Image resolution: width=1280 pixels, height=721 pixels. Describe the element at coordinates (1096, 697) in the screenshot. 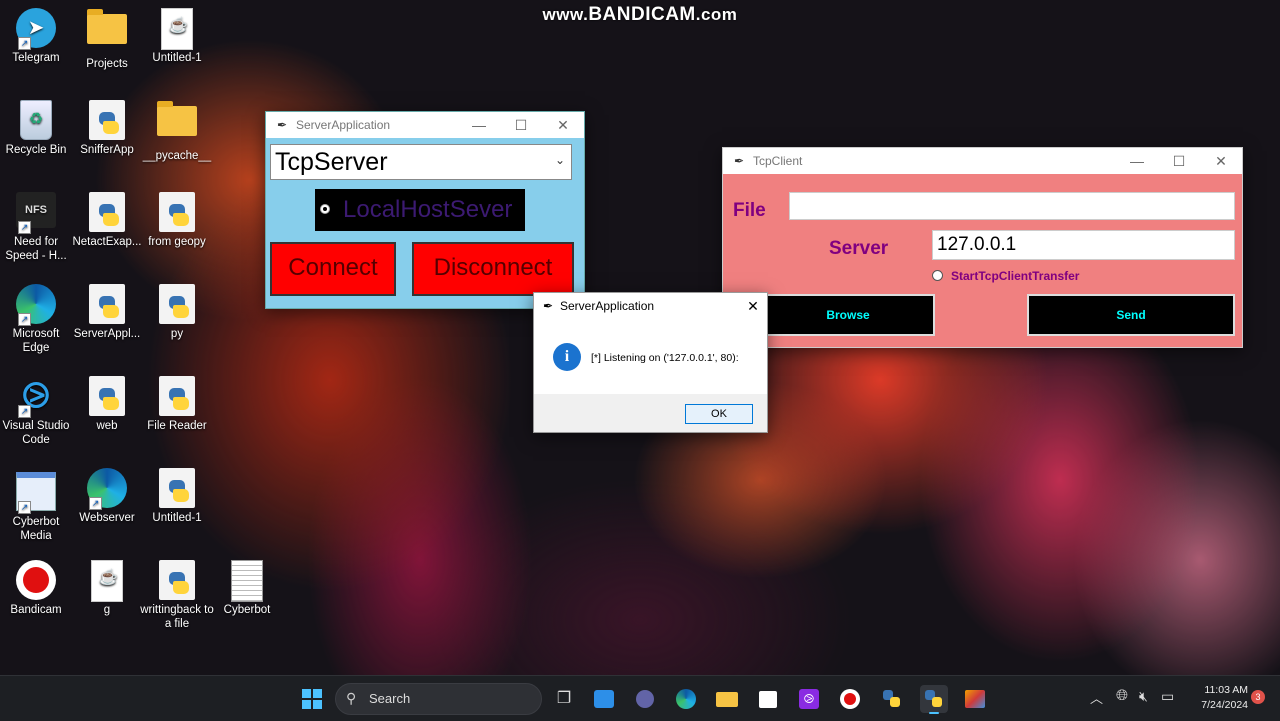

I see `show-hidden-icons-chevron: ︿` at that location.